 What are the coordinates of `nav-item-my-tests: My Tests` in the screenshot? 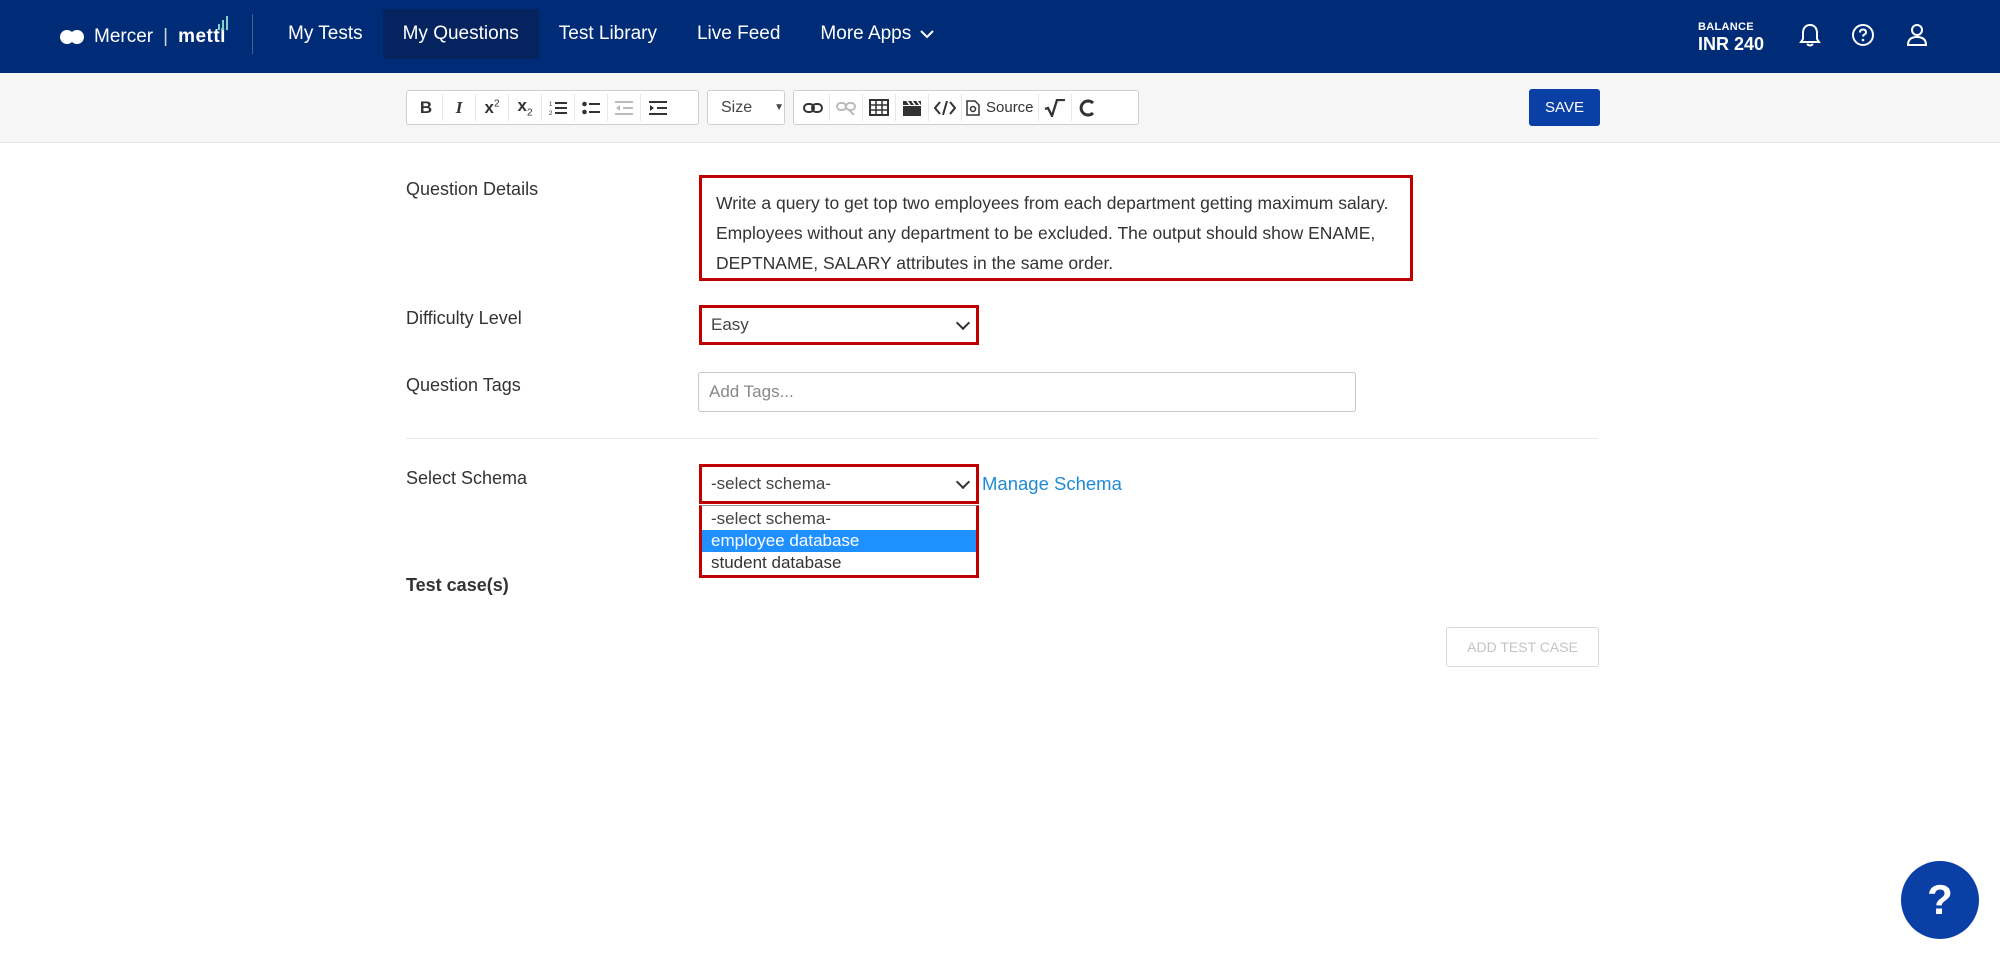 It's located at (325, 34).